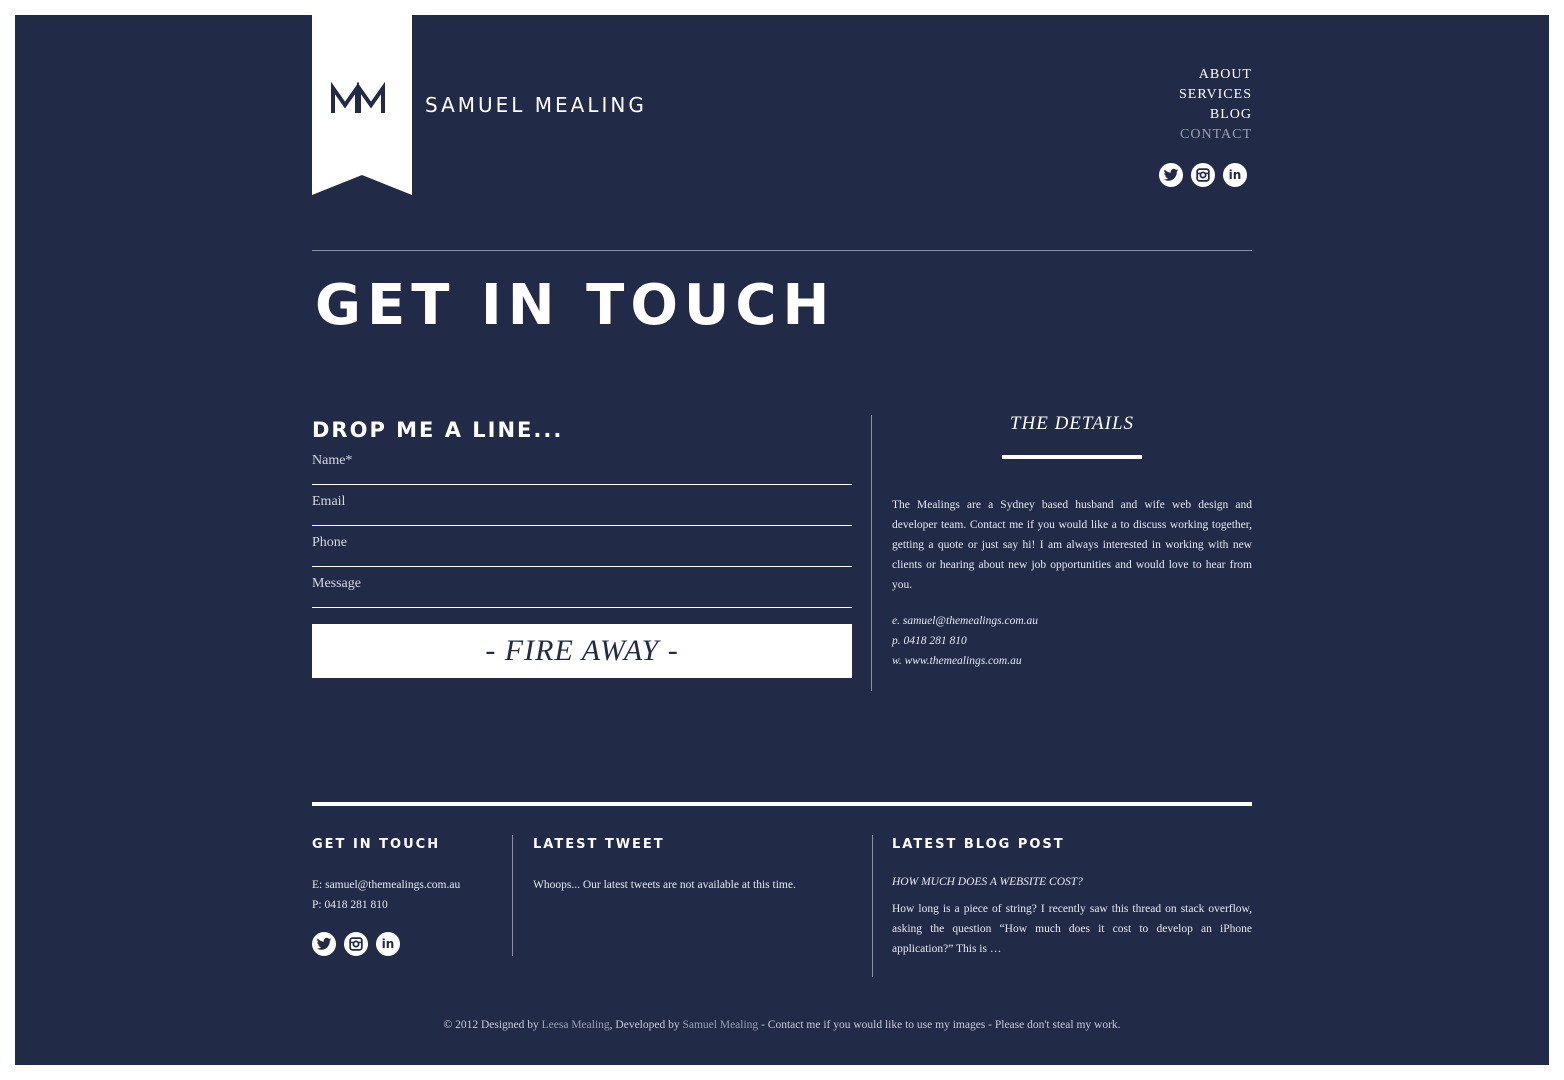 The width and height of the screenshot is (1564, 1080). Describe the element at coordinates (1072, 423) in the screenshot. I see `details-title: THE DETAILS` at that location.